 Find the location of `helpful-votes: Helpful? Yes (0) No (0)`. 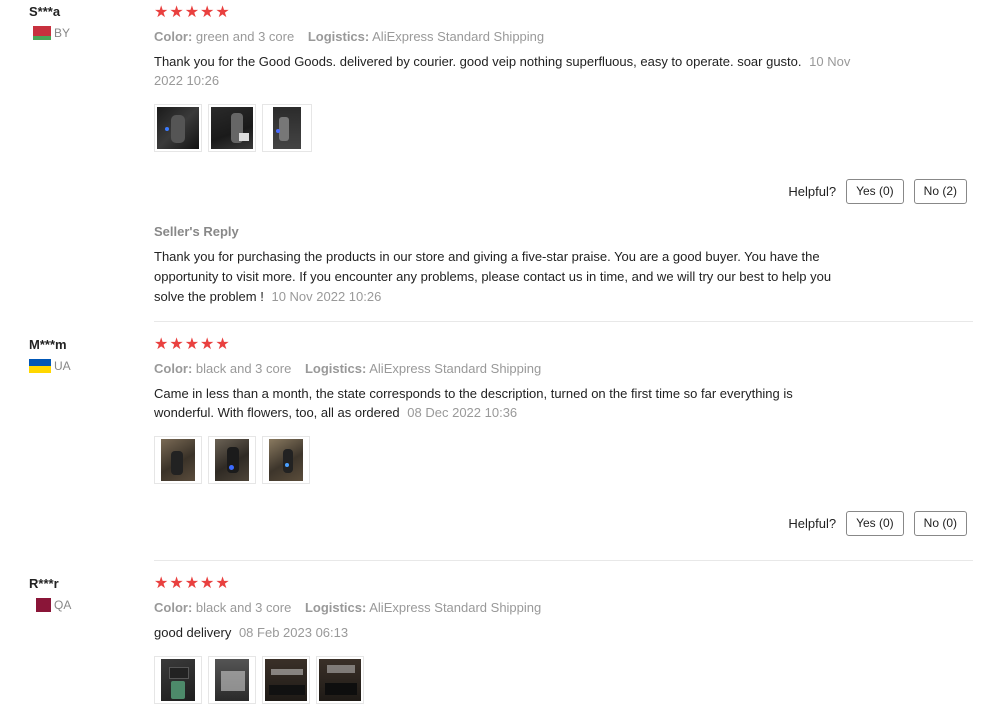

helpful-votes: Helpful? Yes (0) No (0) is located at coordinates (877, 523).